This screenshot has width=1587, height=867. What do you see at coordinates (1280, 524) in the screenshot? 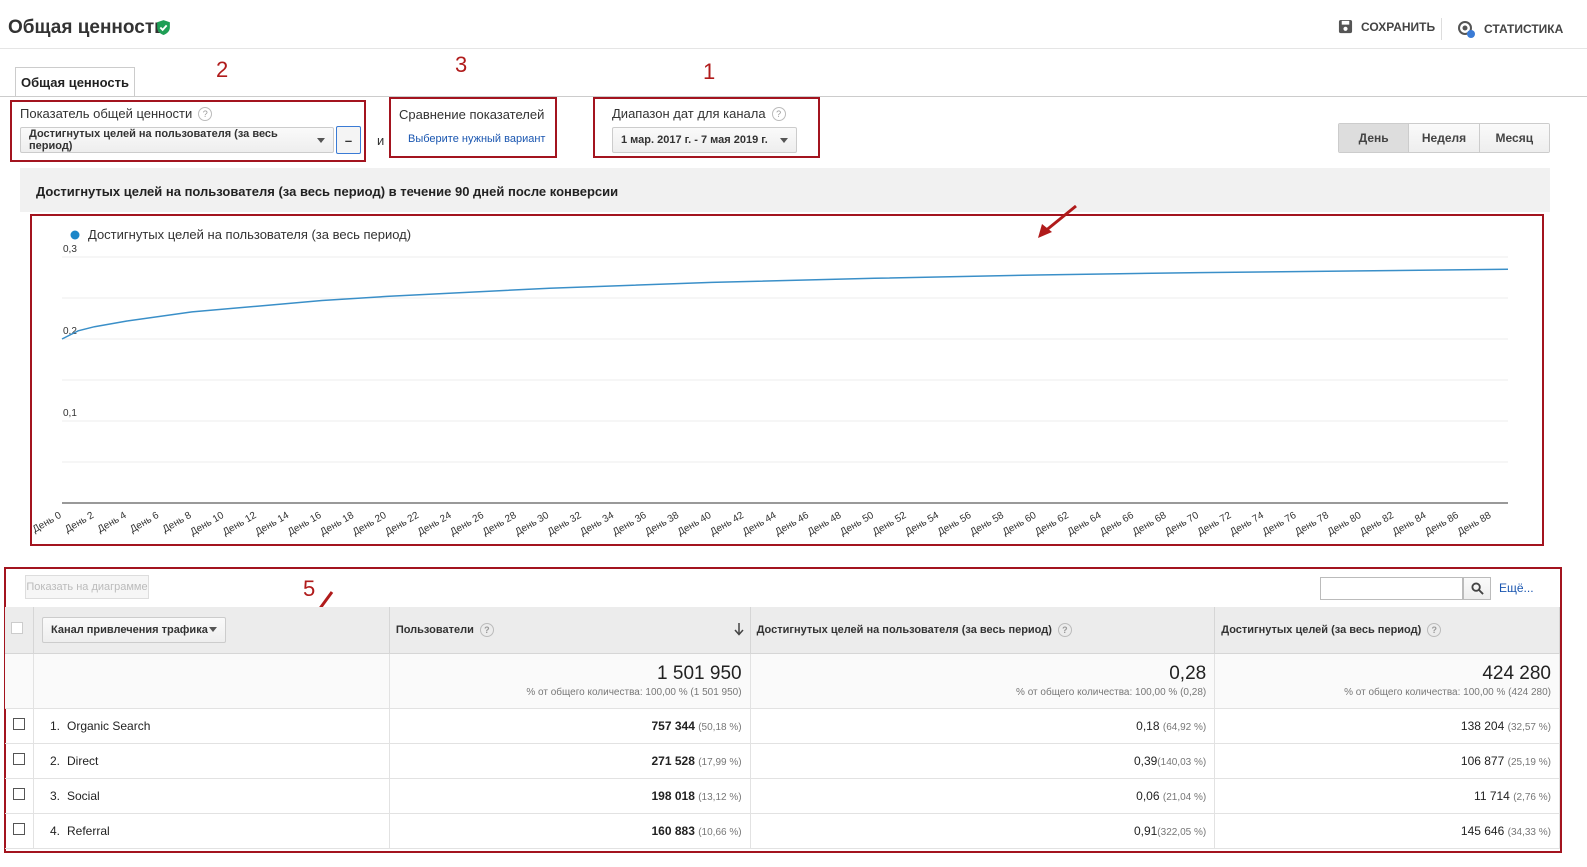
I see `x-tick-label: День 76` at bounding box center [1280, 524].